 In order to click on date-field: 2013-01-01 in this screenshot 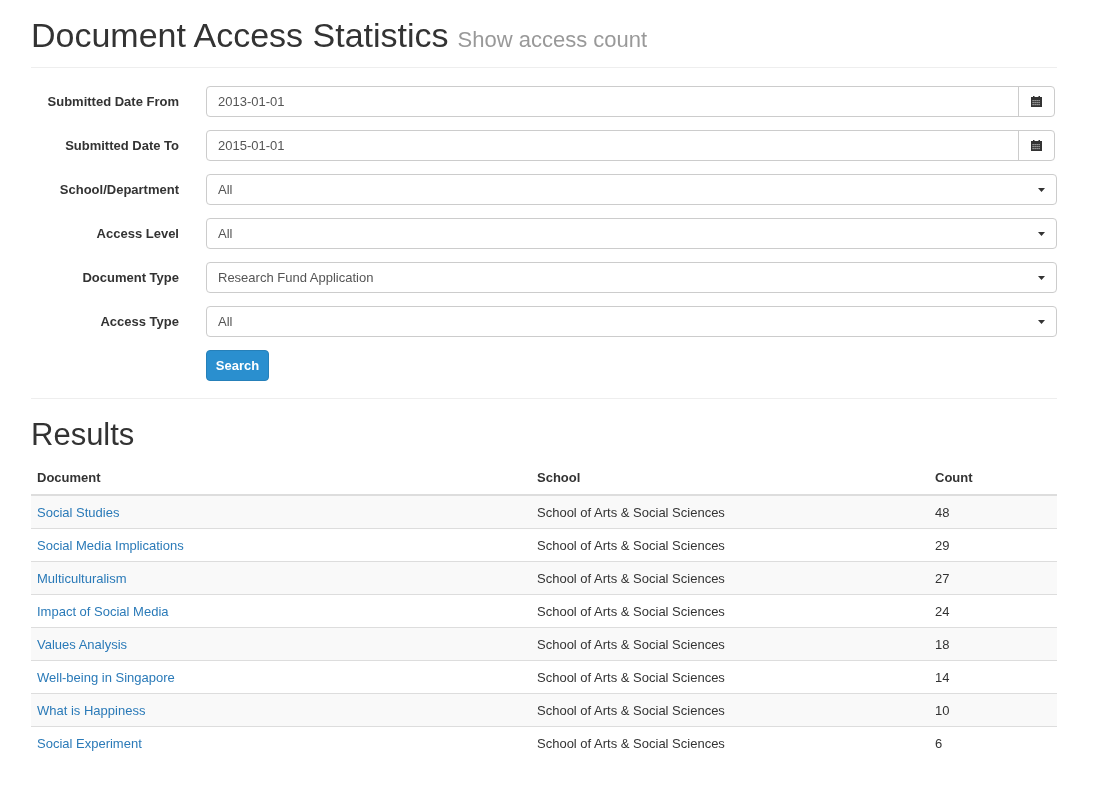, I will do `click(630, 101)`.